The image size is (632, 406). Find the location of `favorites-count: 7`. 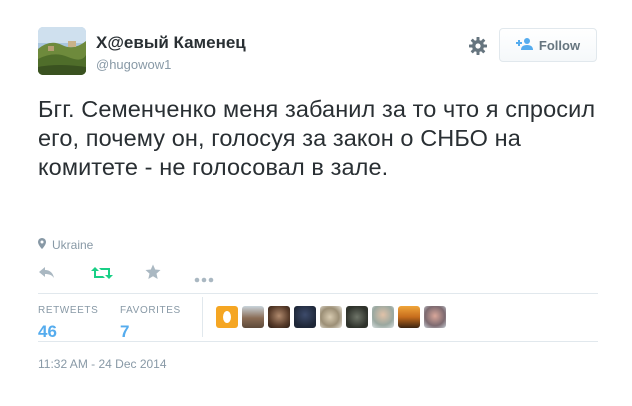

favorites-count: 7 is located at coordinates (125, 331).